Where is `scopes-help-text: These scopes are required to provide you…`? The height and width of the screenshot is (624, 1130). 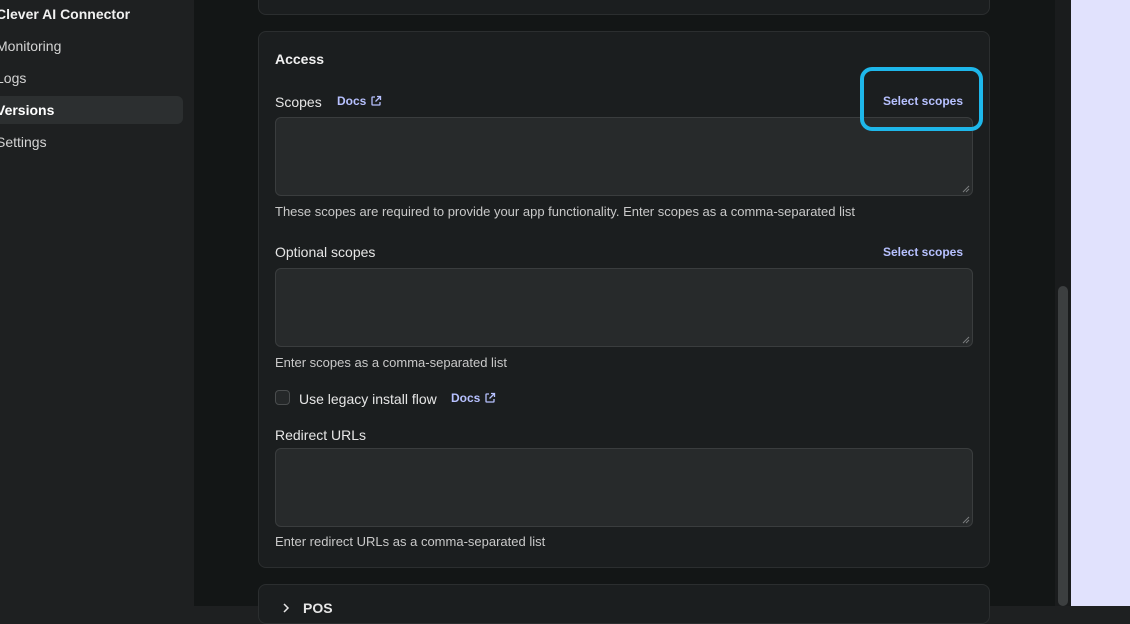
scopes-help-text: These scopes are required to provide you… is located at coordinates (565, 211).